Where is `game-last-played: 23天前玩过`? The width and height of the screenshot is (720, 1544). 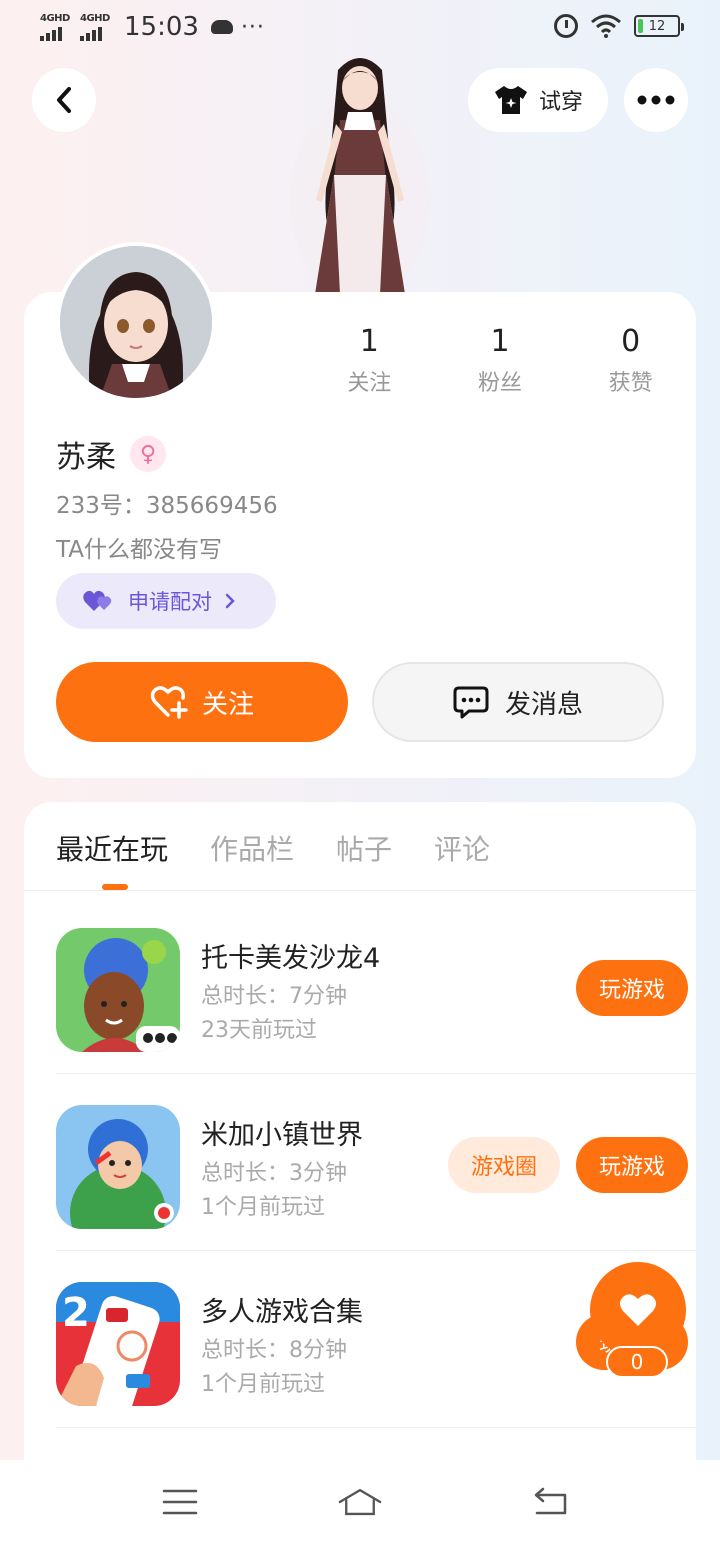 game-last-played: 23天前玩过 is located at coordinates (259, 1030).